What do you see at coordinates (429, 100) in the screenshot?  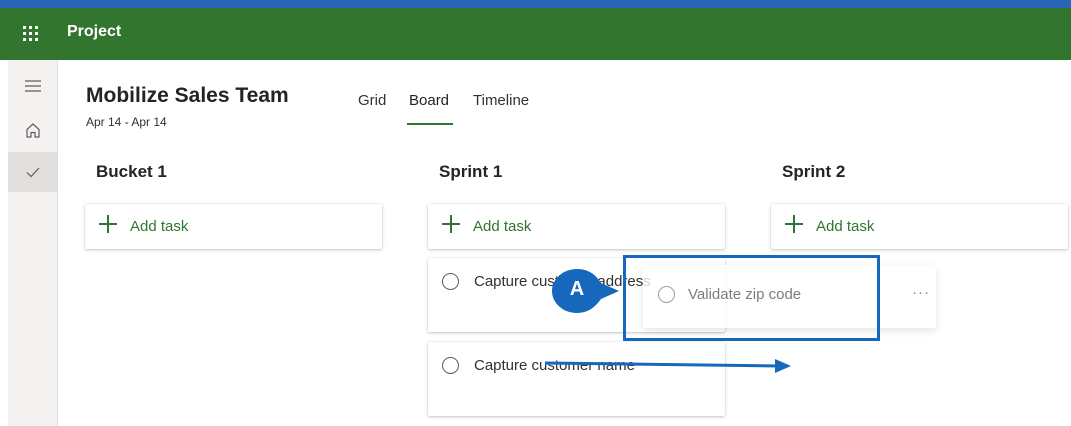 I see `tab-board: Board` at bounding box center [429, 100].